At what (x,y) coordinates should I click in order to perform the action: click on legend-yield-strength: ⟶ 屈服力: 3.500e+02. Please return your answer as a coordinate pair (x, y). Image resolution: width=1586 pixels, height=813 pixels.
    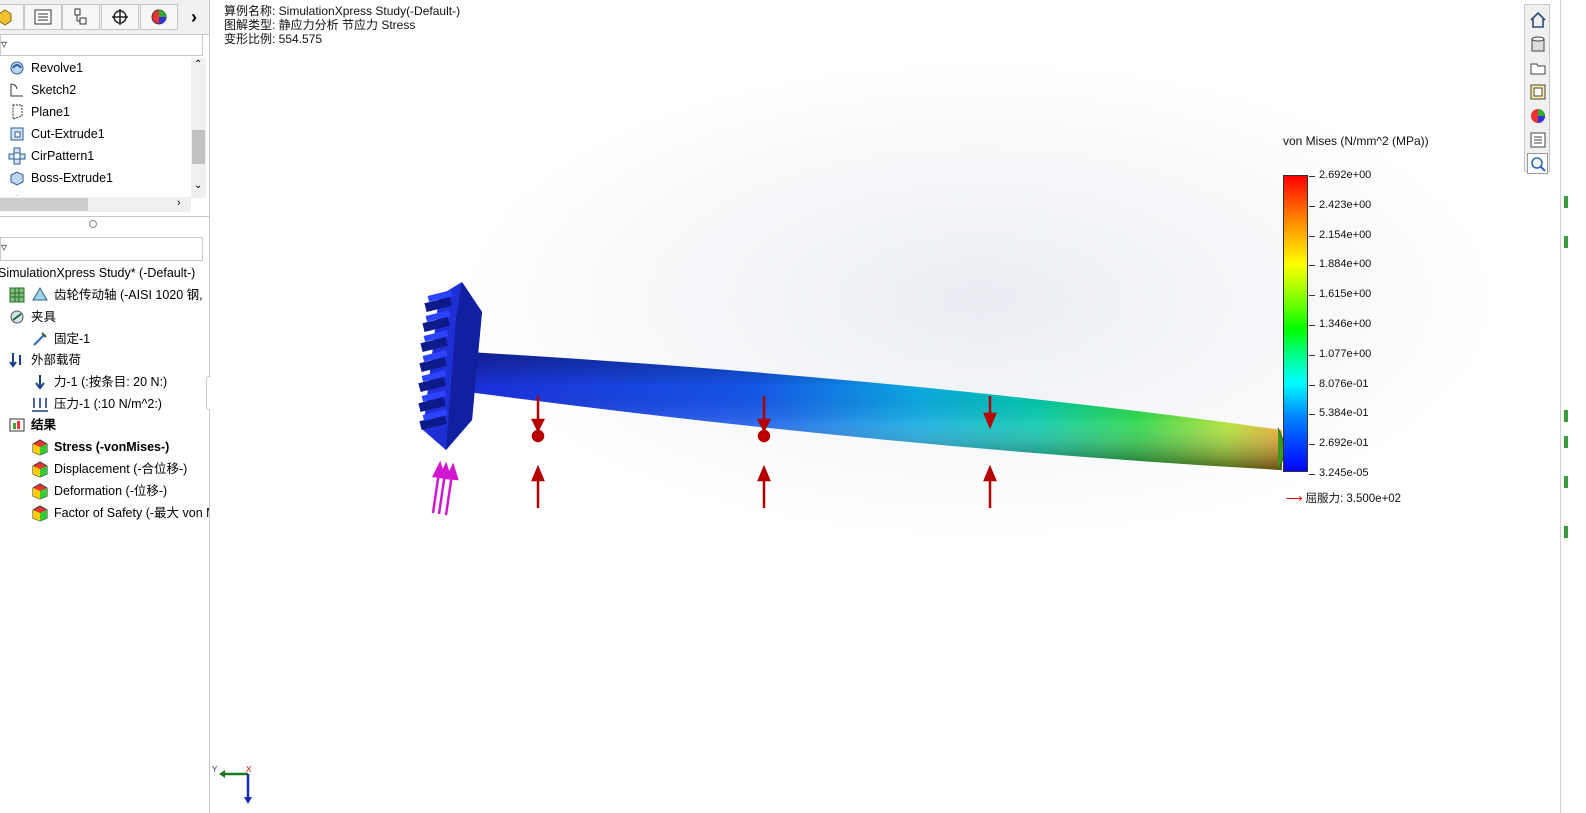
    Looking at the image, I should click on (1343, 498).